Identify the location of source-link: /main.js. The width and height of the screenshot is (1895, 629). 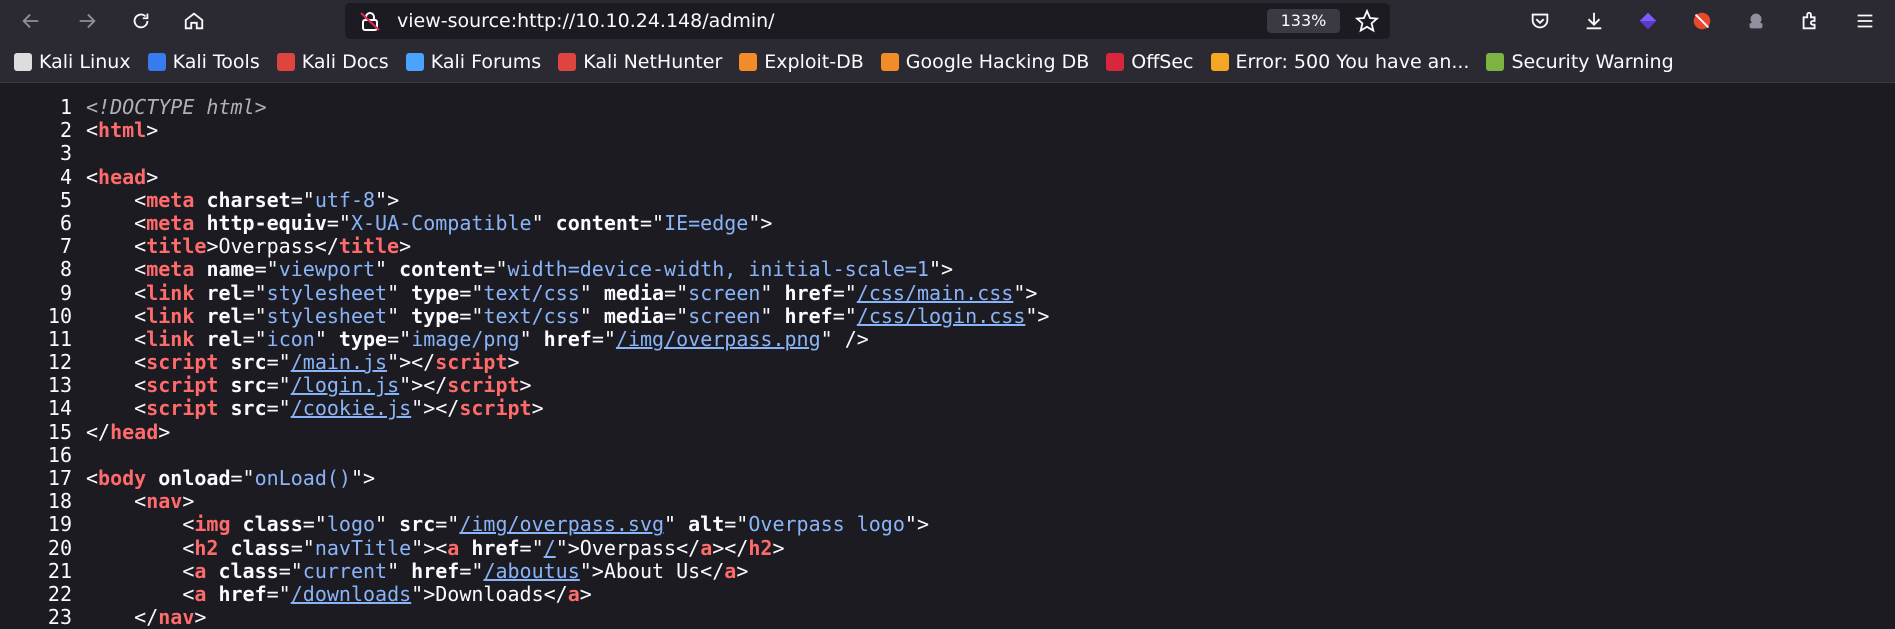
(339, 362).